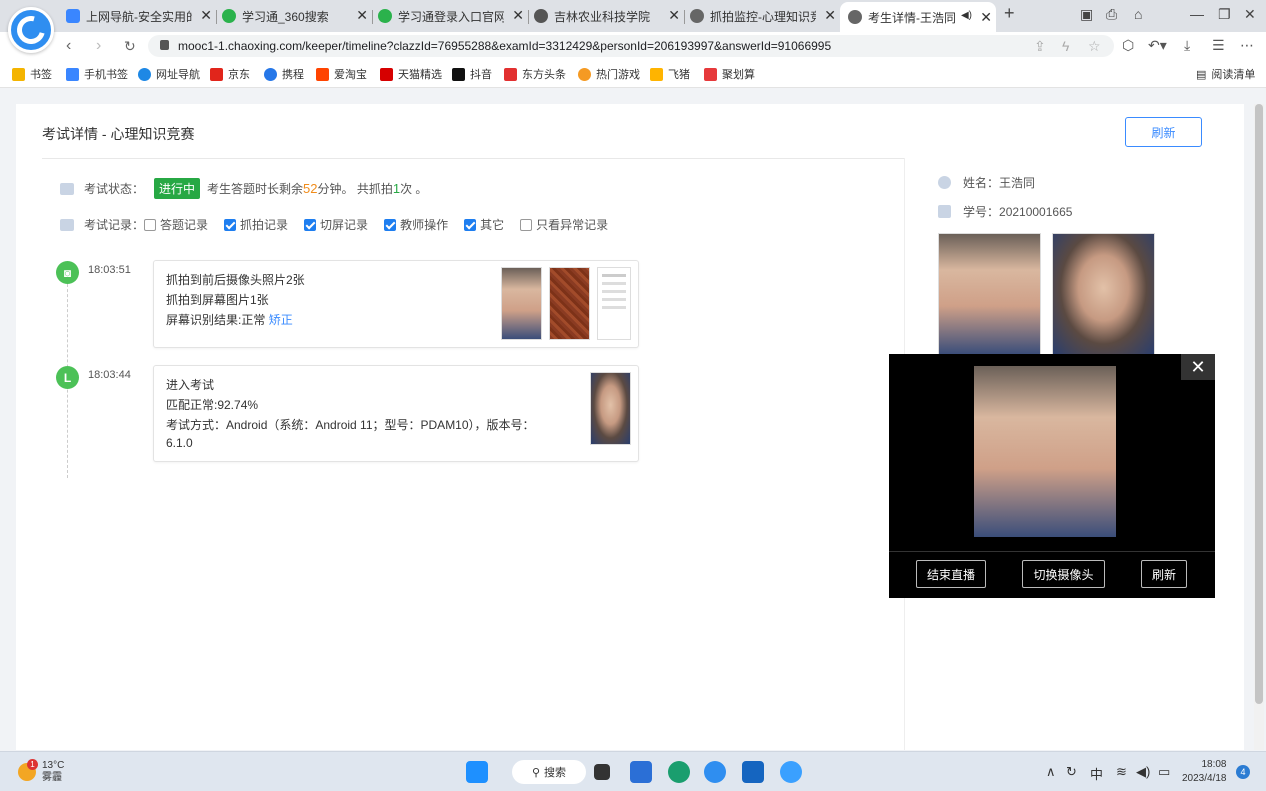  Describe the element at coordinates (510, 74) in the screenshot. I see `toutiao-icon` at that location.